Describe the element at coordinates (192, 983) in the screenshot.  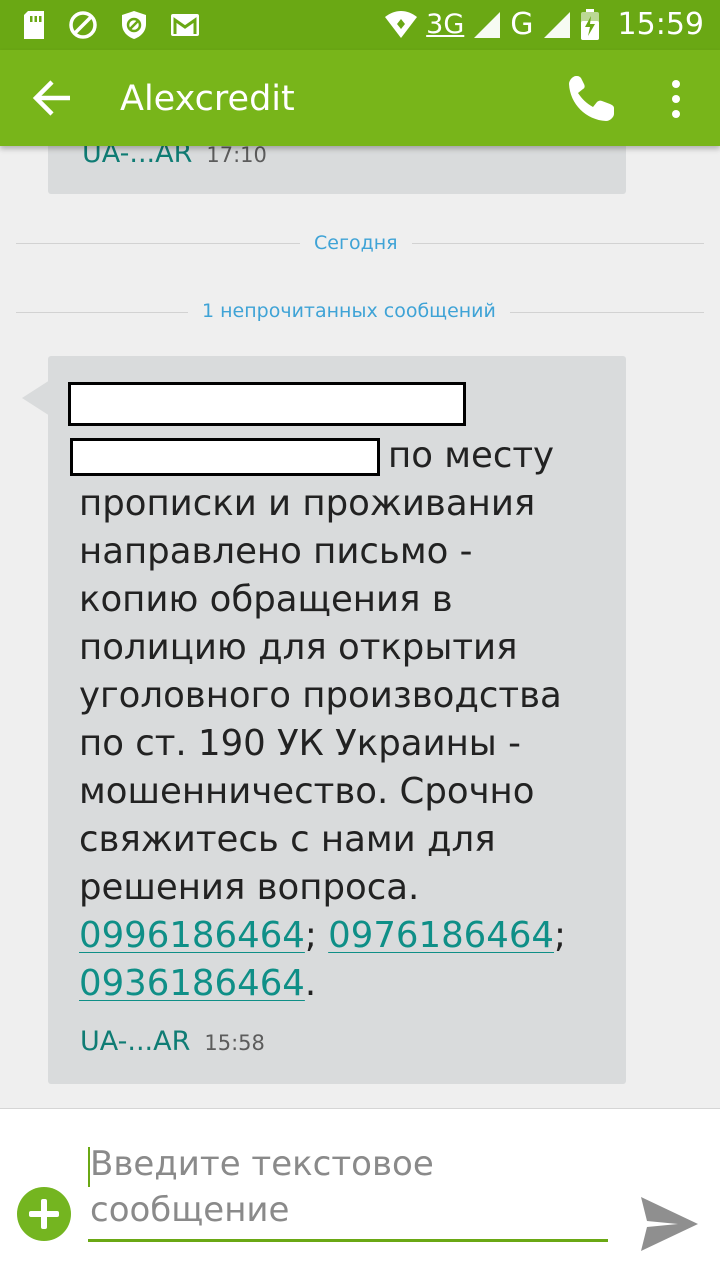
I see `phone-number-link: 0936186464` at that location.